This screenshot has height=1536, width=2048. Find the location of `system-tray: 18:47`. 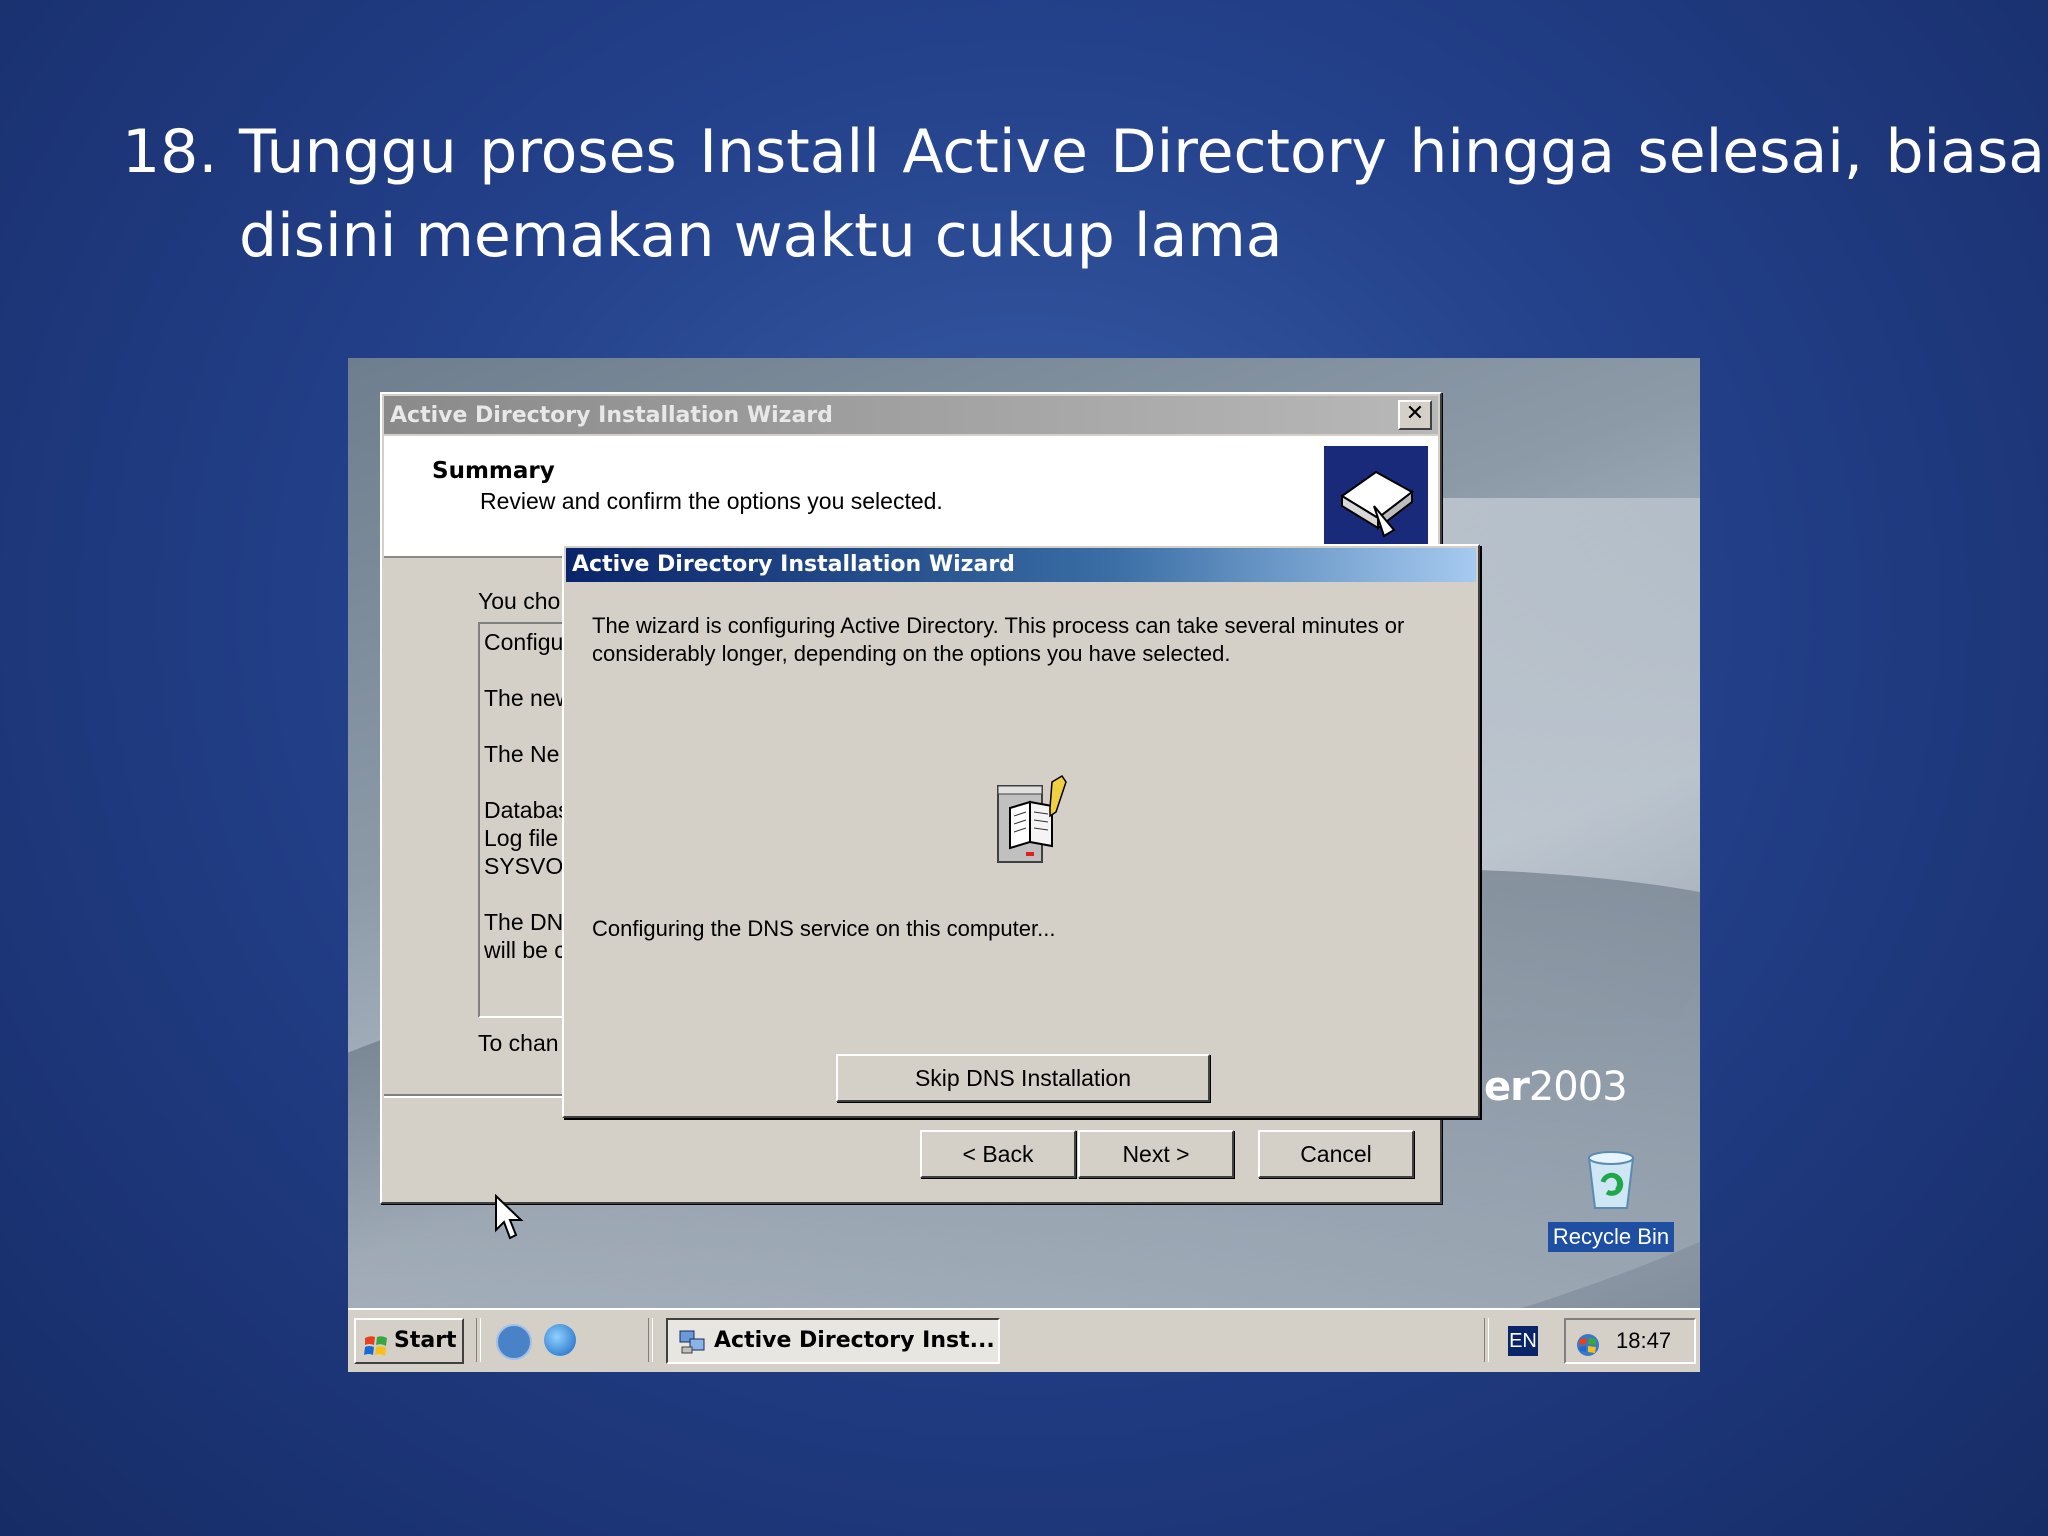

system-tray: 18:47 is located at coordinates (1630, 1341).